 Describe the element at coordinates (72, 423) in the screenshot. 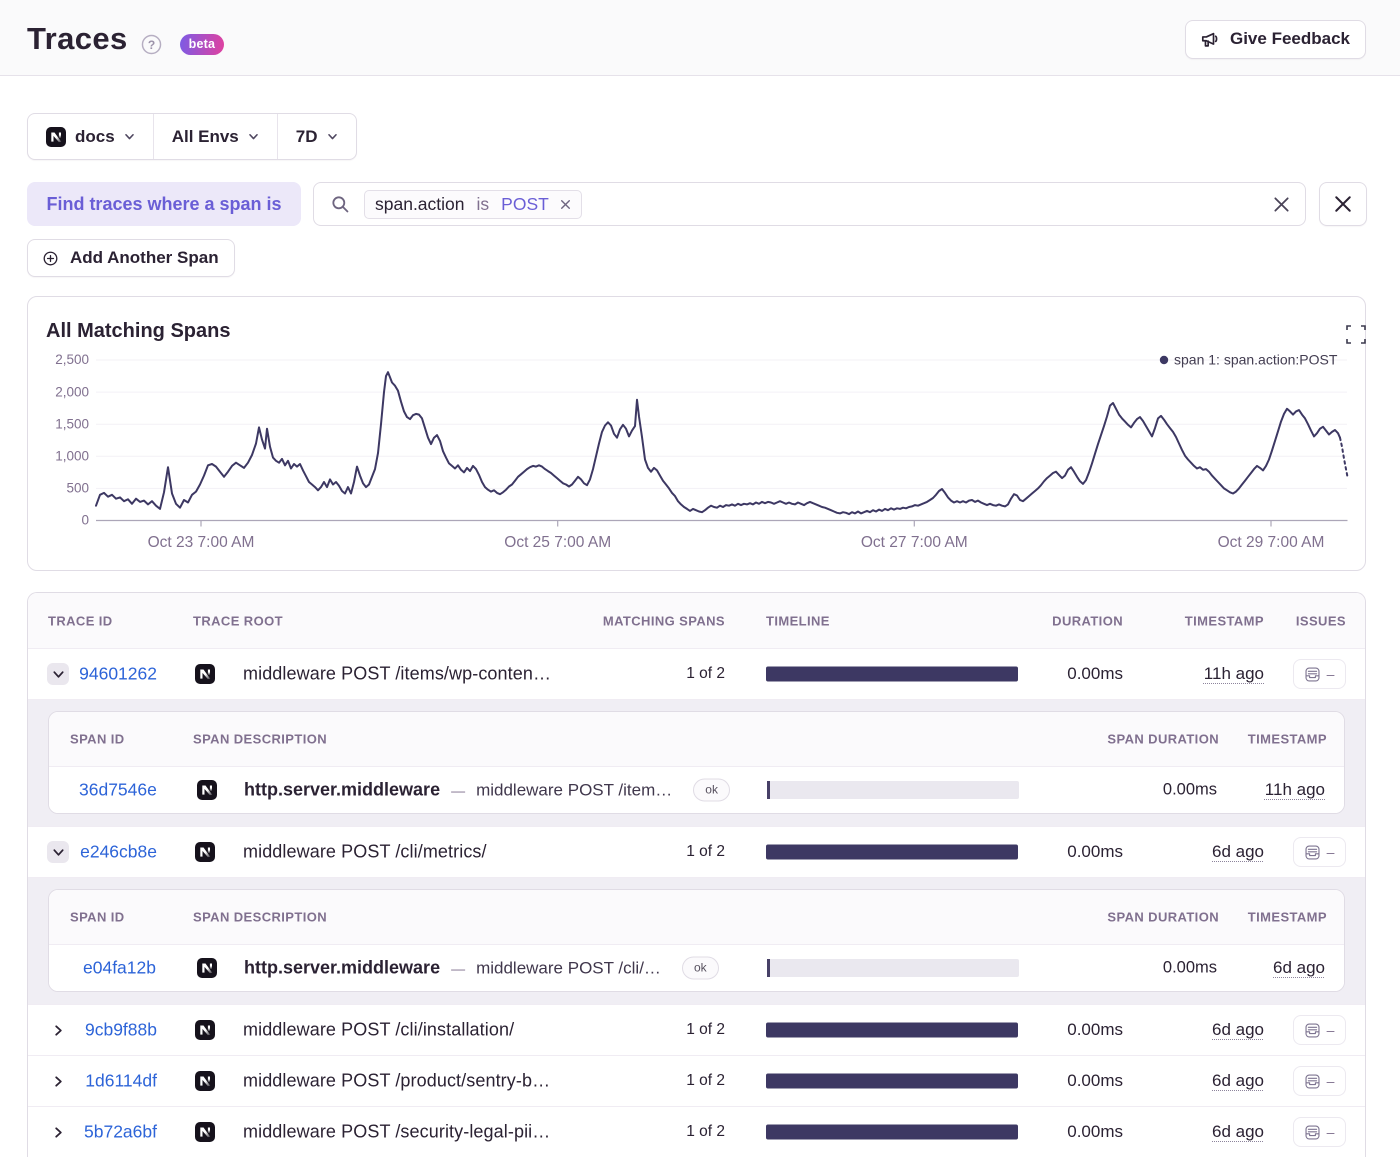

I see `svg-text: 1,500` at that location.